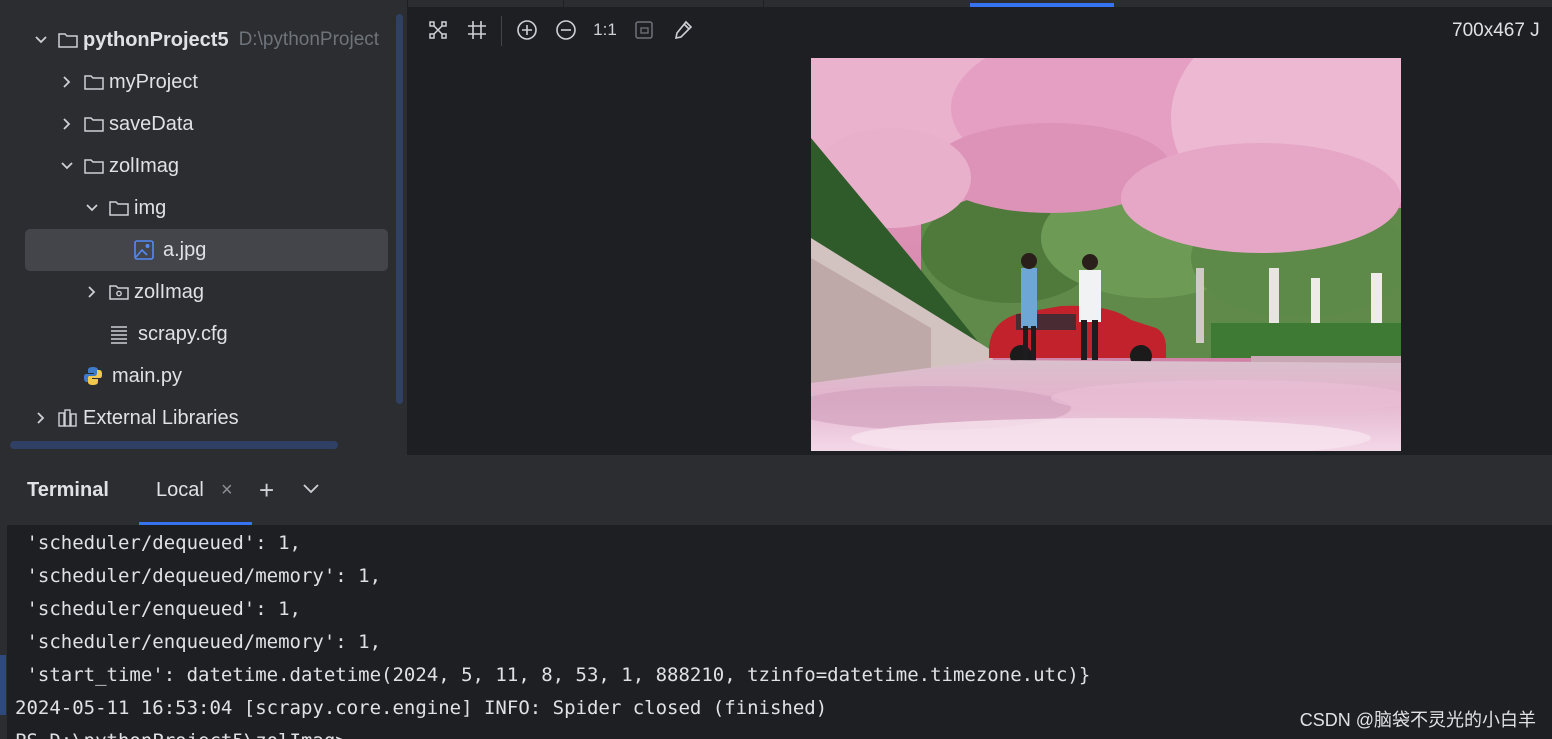  I want to click on grid-icon, so click(477, 30).